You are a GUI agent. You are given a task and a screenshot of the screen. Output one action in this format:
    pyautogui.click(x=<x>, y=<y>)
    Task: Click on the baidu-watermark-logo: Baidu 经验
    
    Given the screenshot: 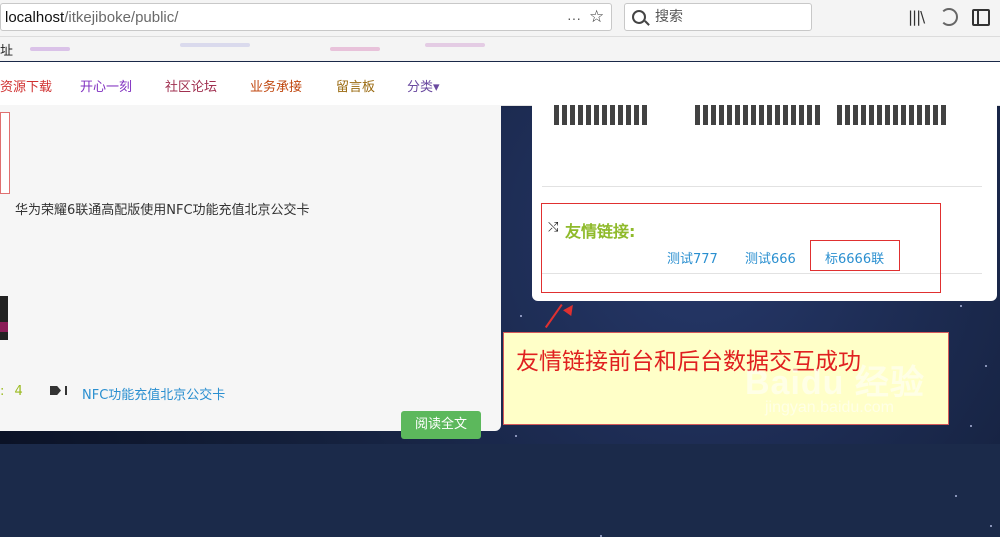 What is the action you would take?
    pyautogui.click(x=835, y=383)
    